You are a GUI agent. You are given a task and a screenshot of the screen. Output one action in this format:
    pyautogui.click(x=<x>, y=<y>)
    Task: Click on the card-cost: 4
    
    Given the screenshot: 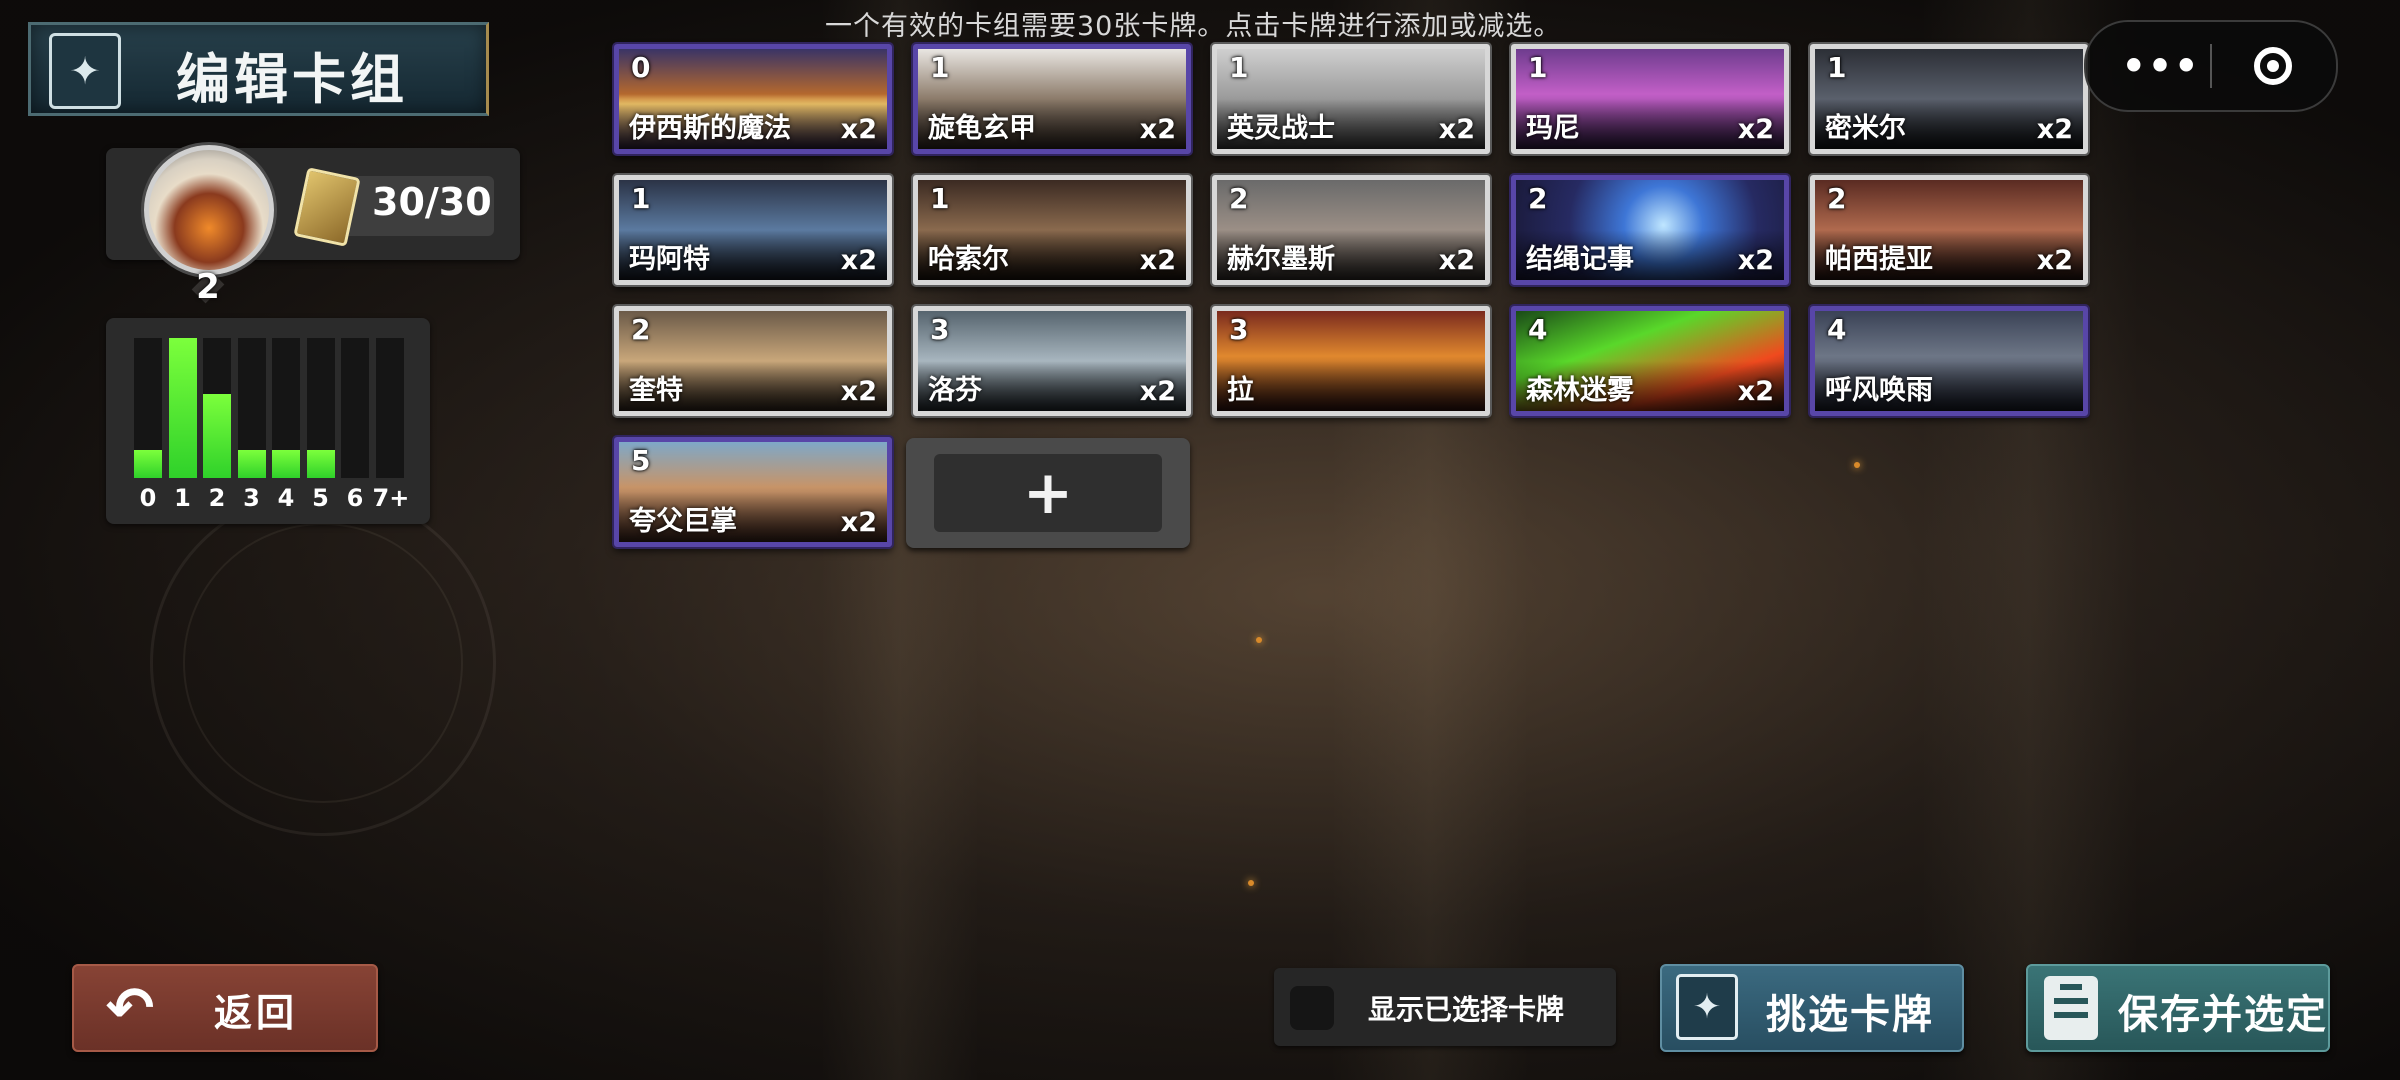 What is the action you would take?
    pyautogui.click(x=1837, y=329)
    